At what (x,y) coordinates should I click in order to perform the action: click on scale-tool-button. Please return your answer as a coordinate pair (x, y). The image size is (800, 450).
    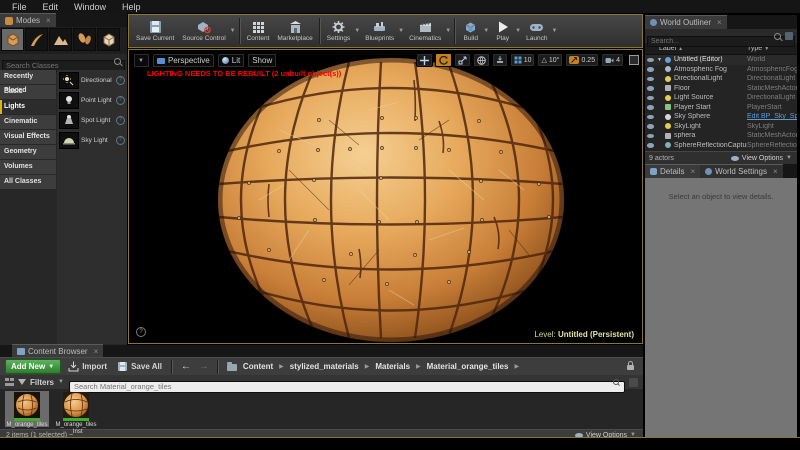
    Looking at the image, I should click on (462, 60).